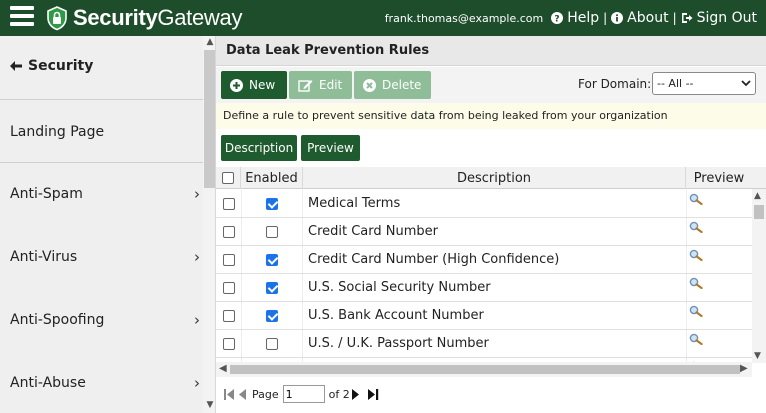 The image size is (766, 413). I want to click on page-label: Page, so click(265, 394).